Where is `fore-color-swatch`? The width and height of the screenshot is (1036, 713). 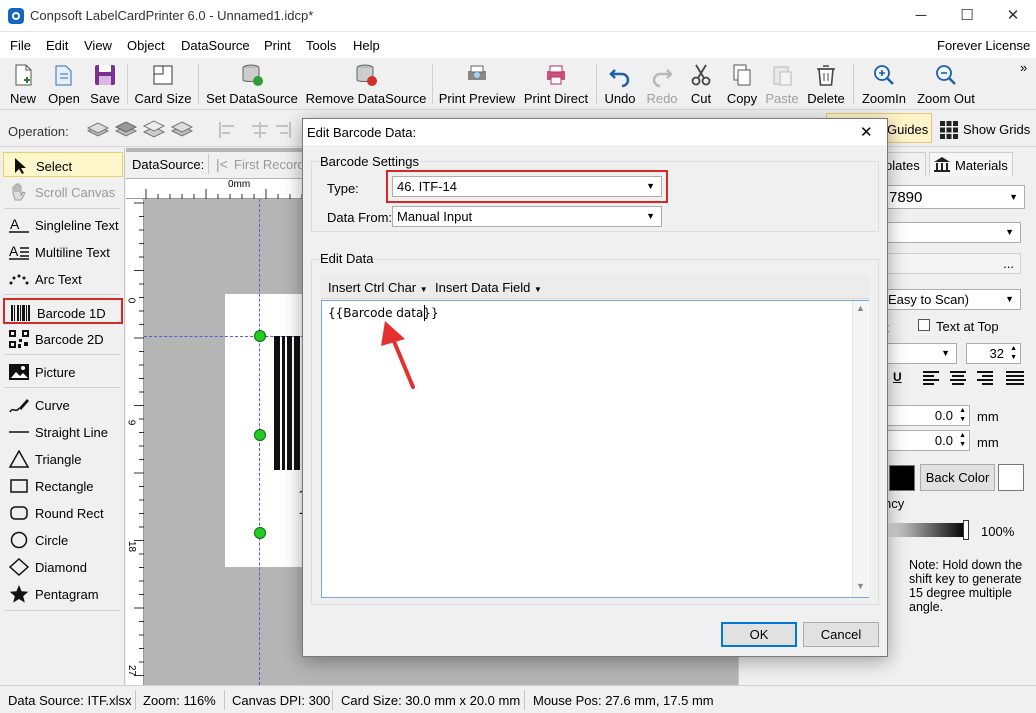 fore-color-swatch is located at coordinates (902, 478).